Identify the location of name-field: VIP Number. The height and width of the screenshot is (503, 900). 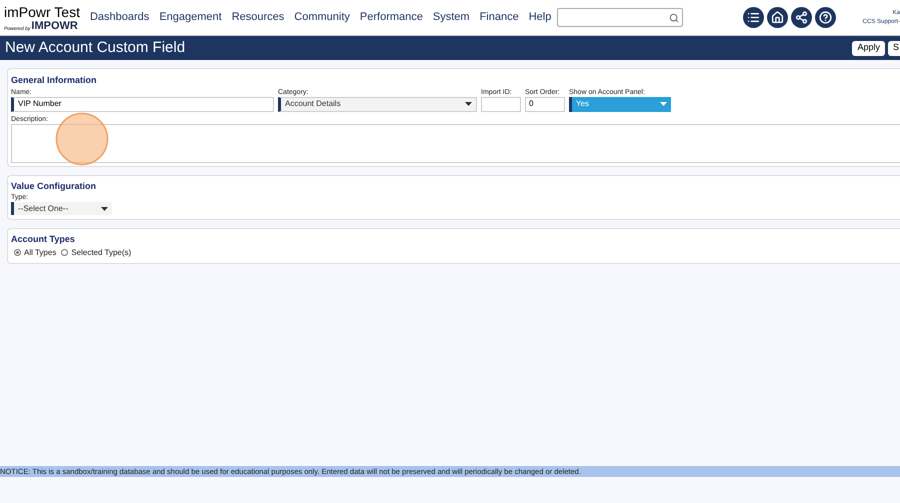
(142, 104).